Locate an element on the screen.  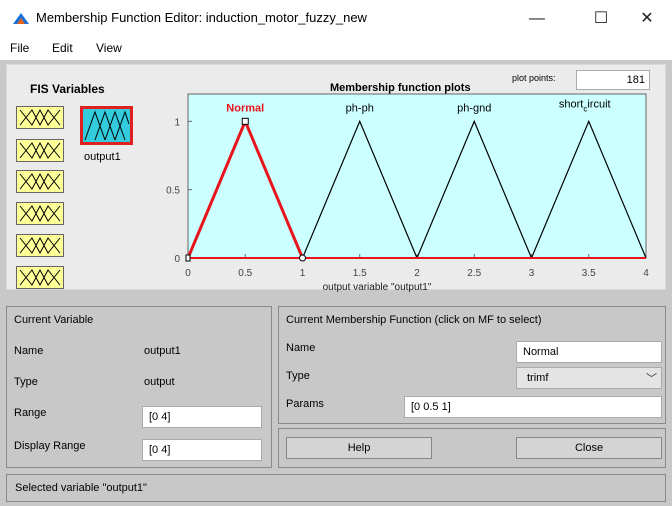
variable-type-label: Type is located at coordinates (26, 382).